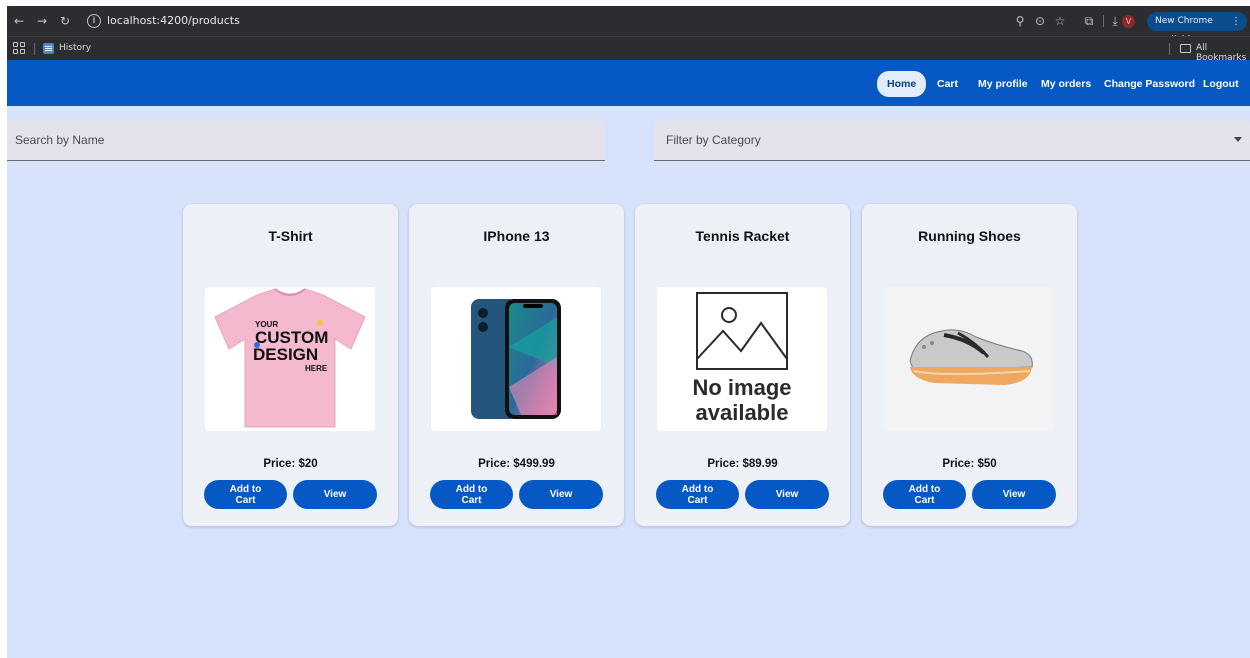  What do you see at coordinates (1115, 21) in the screenshot?
I see `download-icon: ⤓` at bounding box center [1115, 21].